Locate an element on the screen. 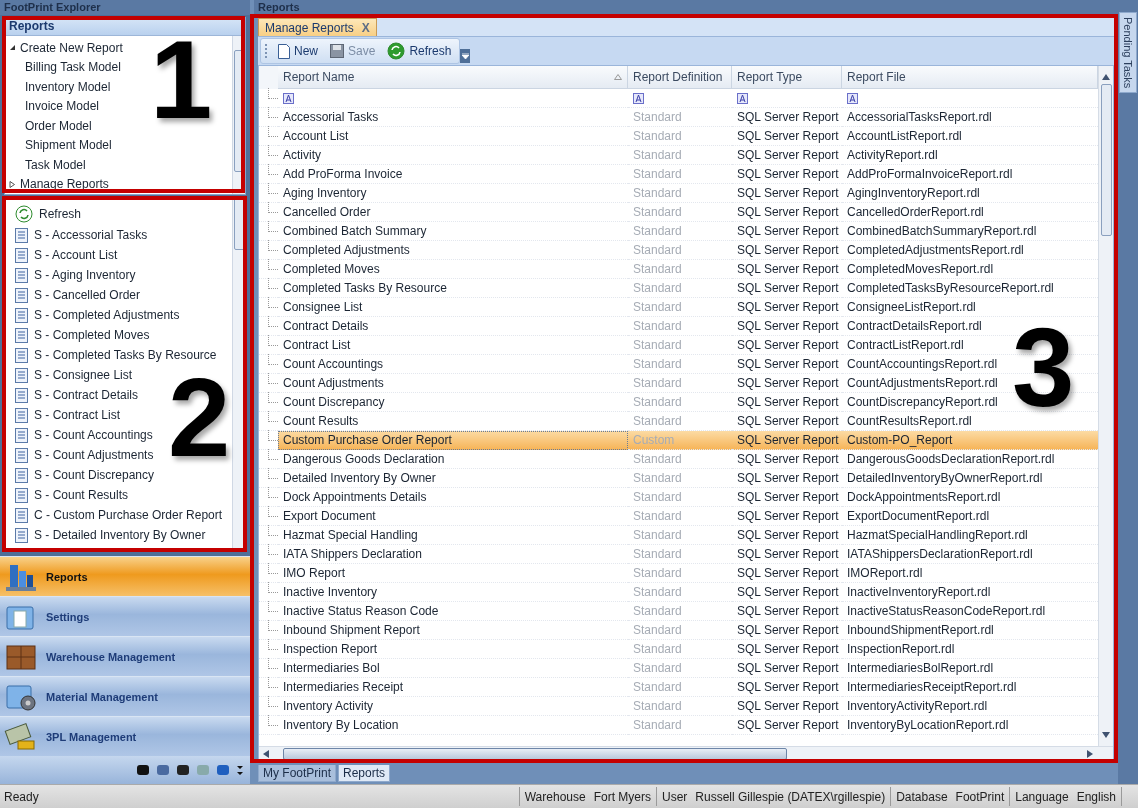 The image size is (1138, 808). table-row: Export Document Standard SQL Server Report ExportDocumentReport.rdl is located at coordinates (678, 516).